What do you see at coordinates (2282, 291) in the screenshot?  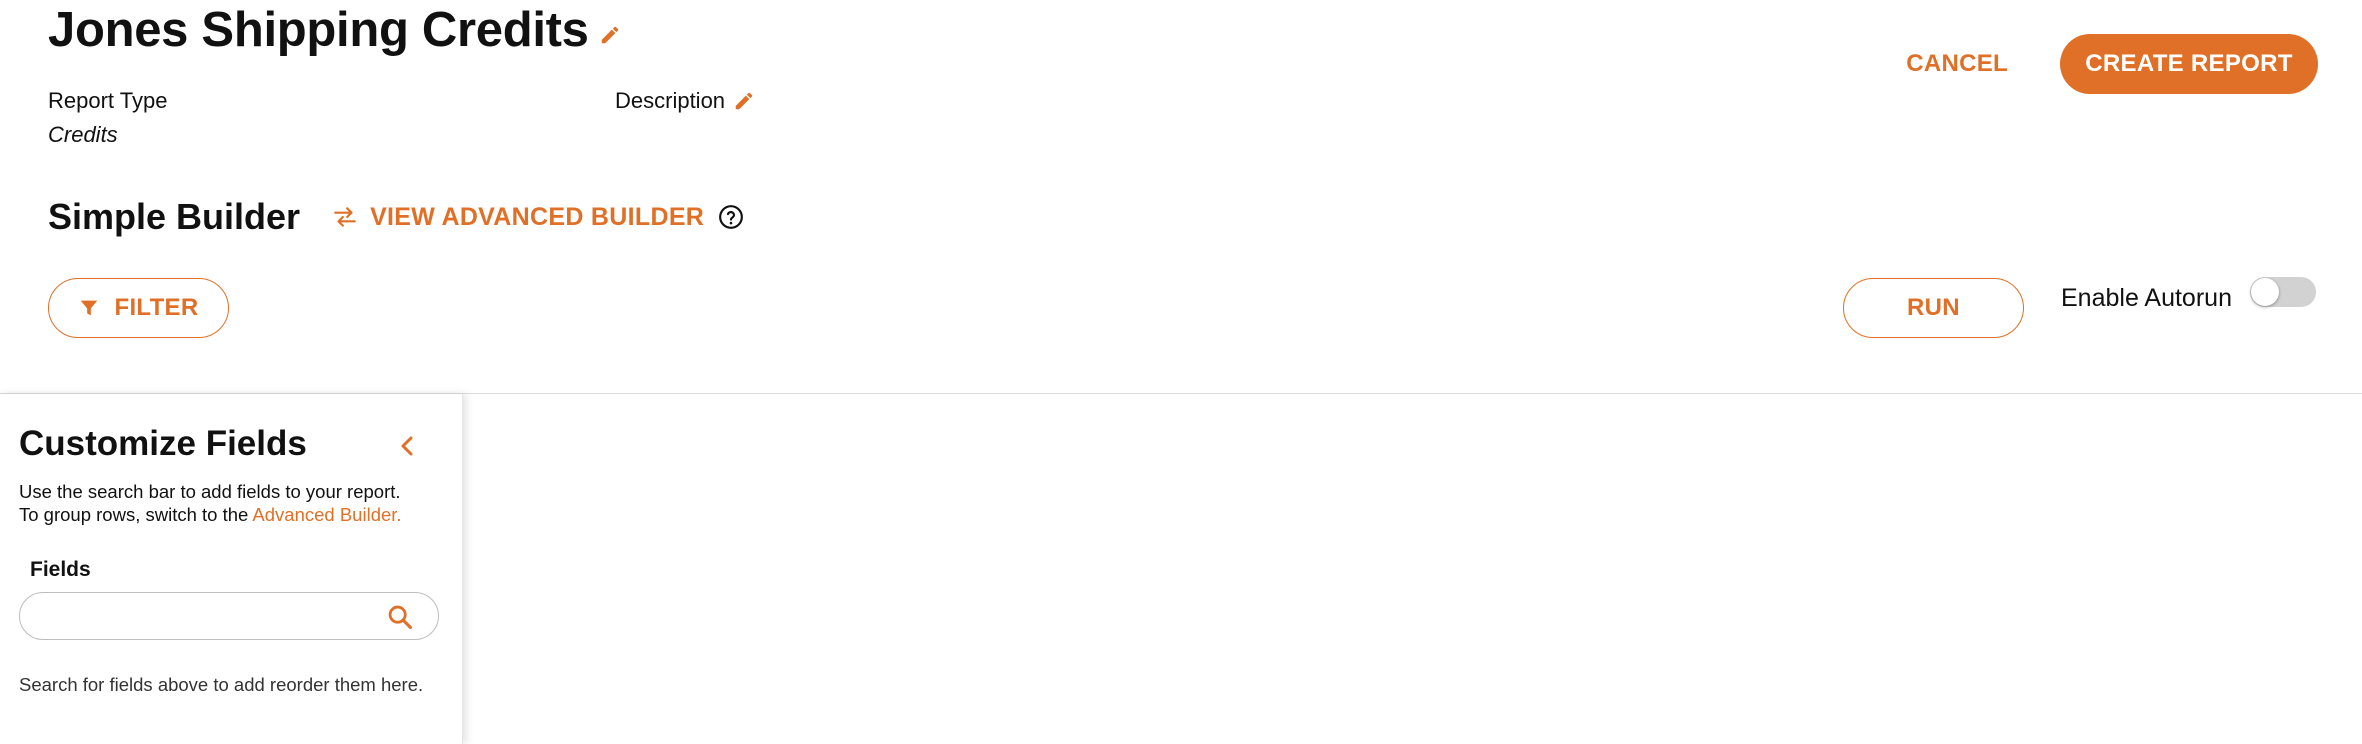 I see `autorun-toggle` at bounding box center [2282, 291].